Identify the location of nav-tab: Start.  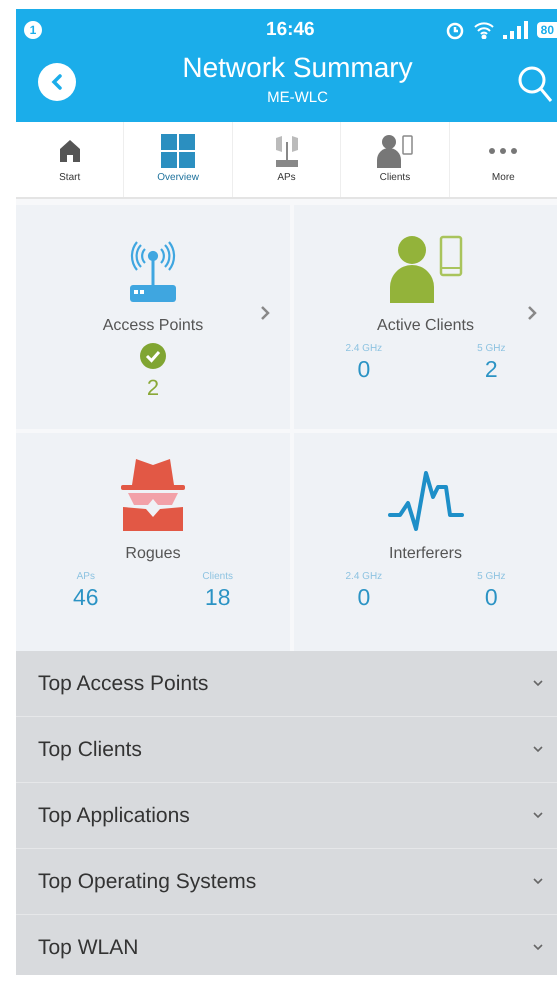
(70, 159).